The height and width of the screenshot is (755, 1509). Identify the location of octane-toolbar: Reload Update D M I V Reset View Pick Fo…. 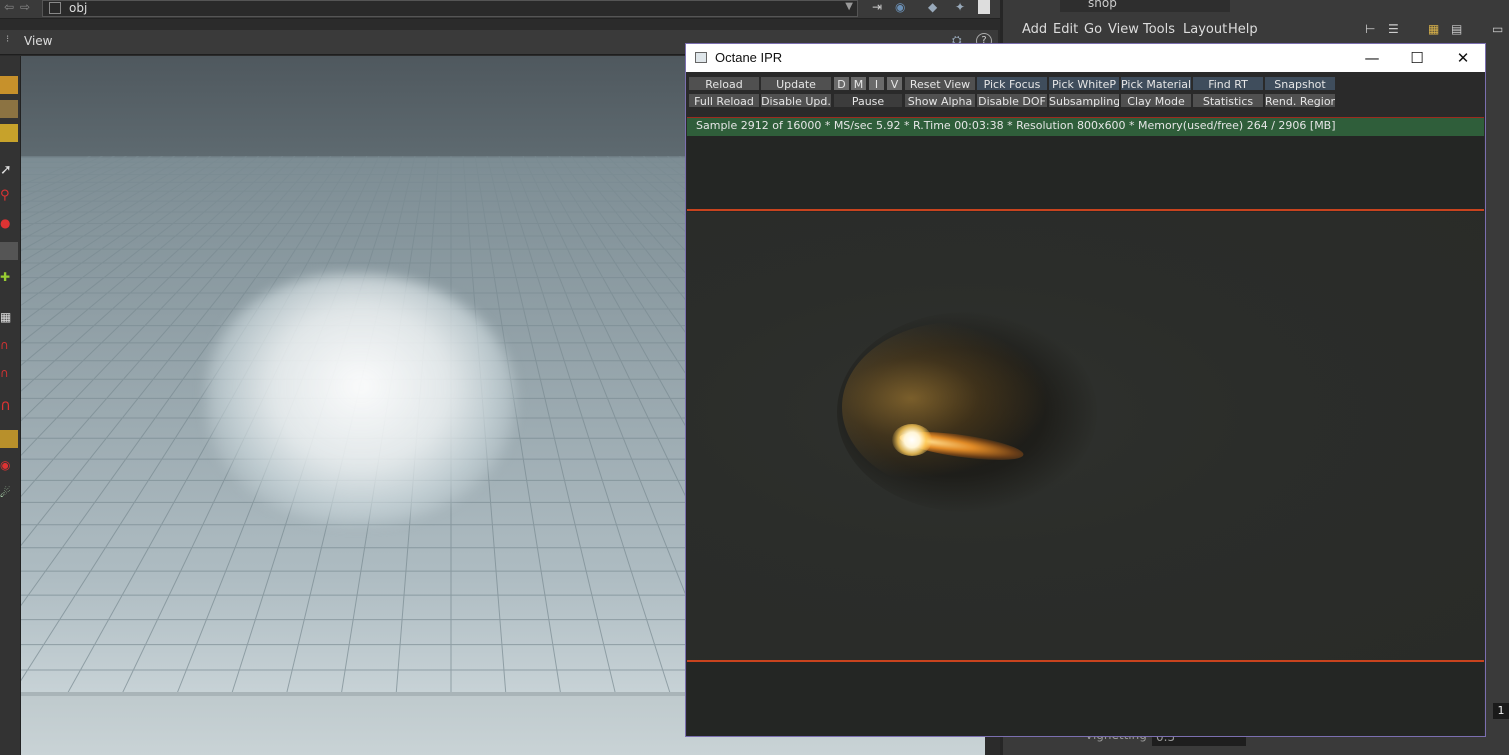
(1085, 93).